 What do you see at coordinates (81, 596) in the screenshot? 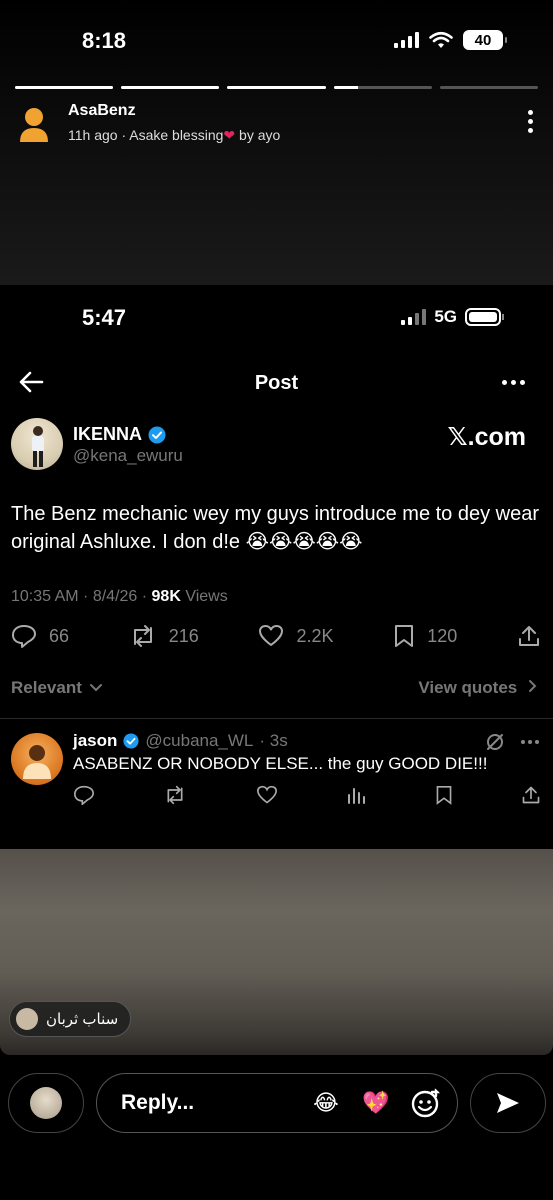
I see `tweet-datetime: 10:35 AM · 8/4/26 ·` at bounding box center [81, 596].